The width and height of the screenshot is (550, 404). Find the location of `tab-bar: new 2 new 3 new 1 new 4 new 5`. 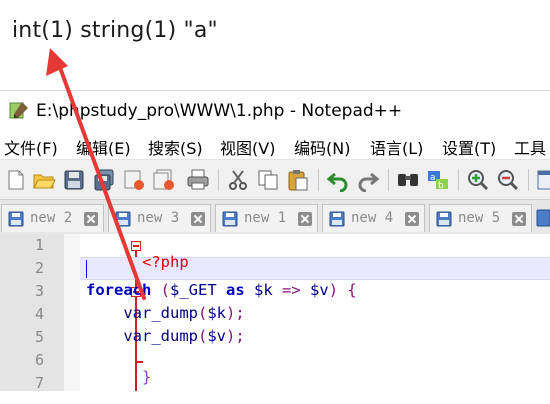

tab-bar: new 2 new 3 new 1 new 4 new 5 is located at coordinates (275, 217).